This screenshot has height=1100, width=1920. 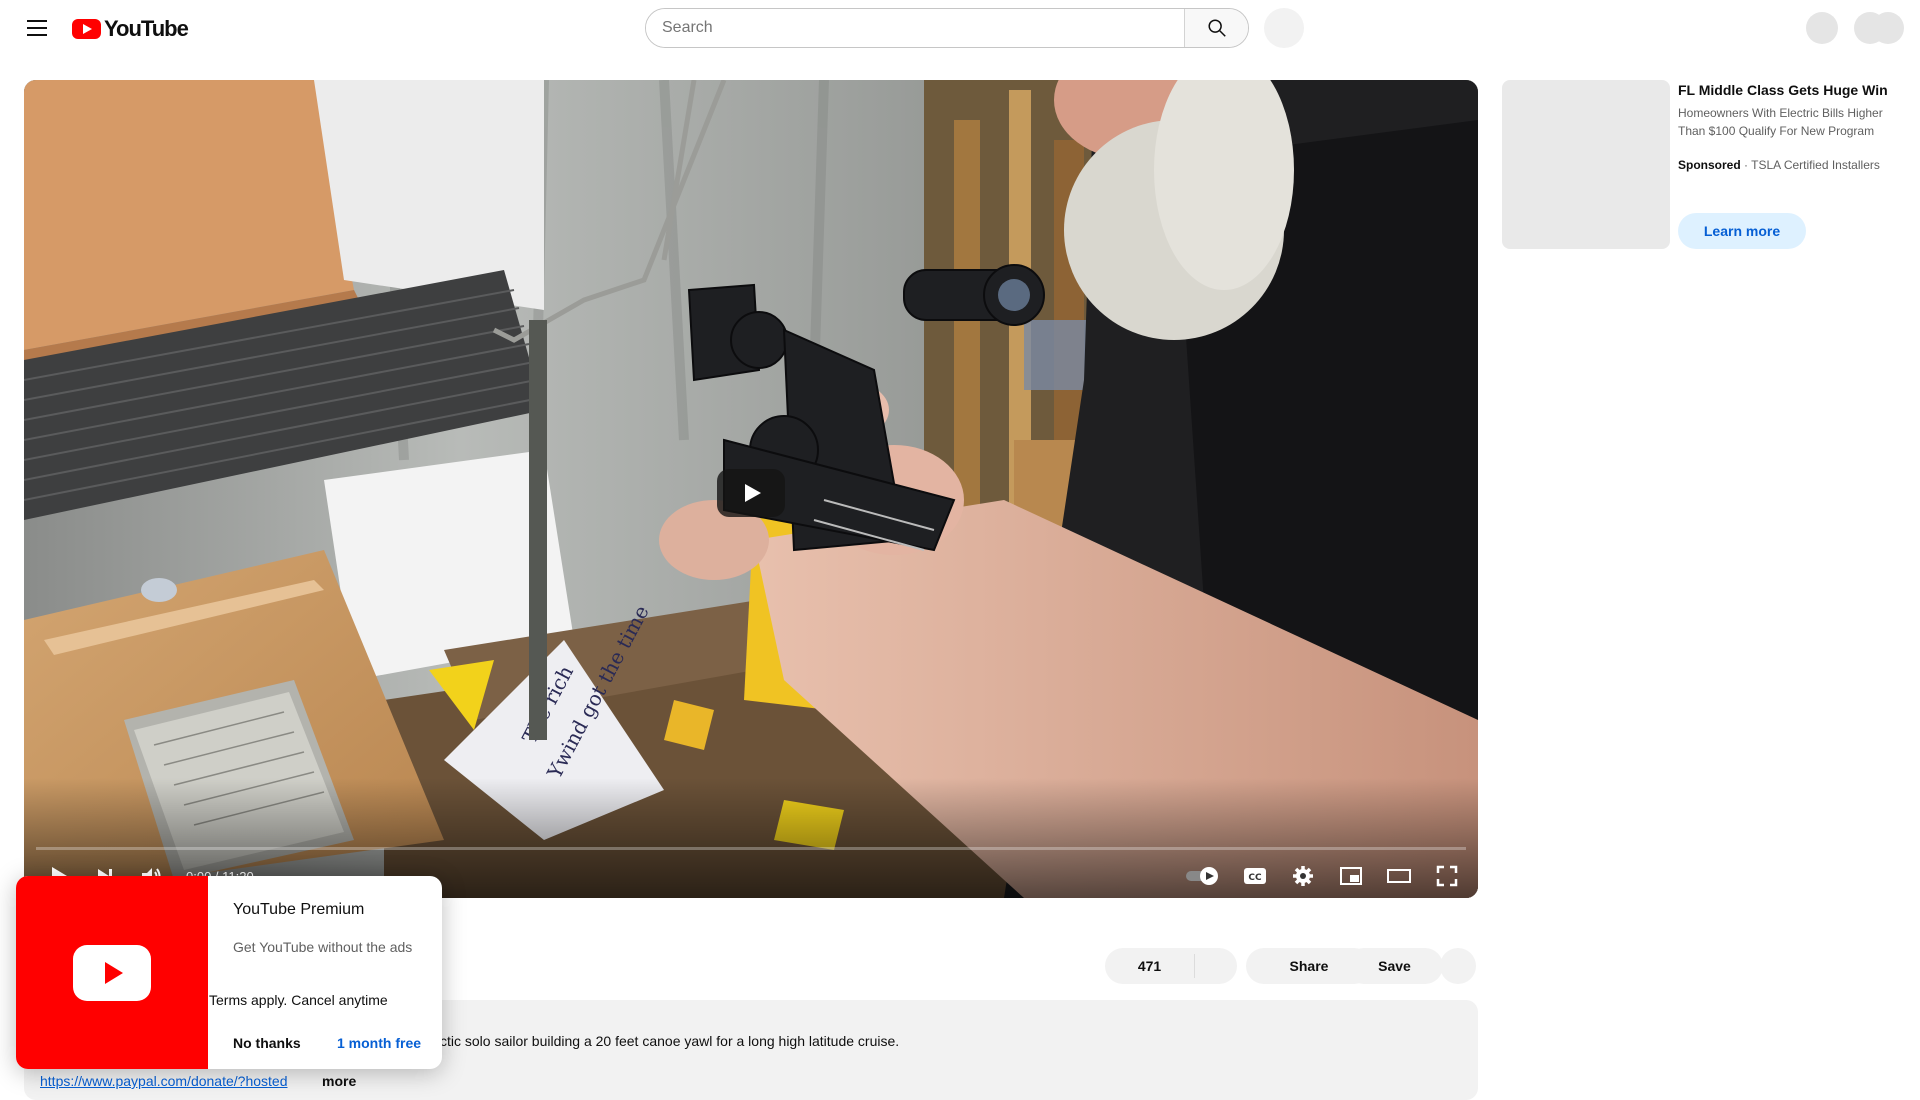 What do you see at coordinates (339, 1081) in the screenshot?
I see `description-more-button: more` at bounding box center [339, 1081].